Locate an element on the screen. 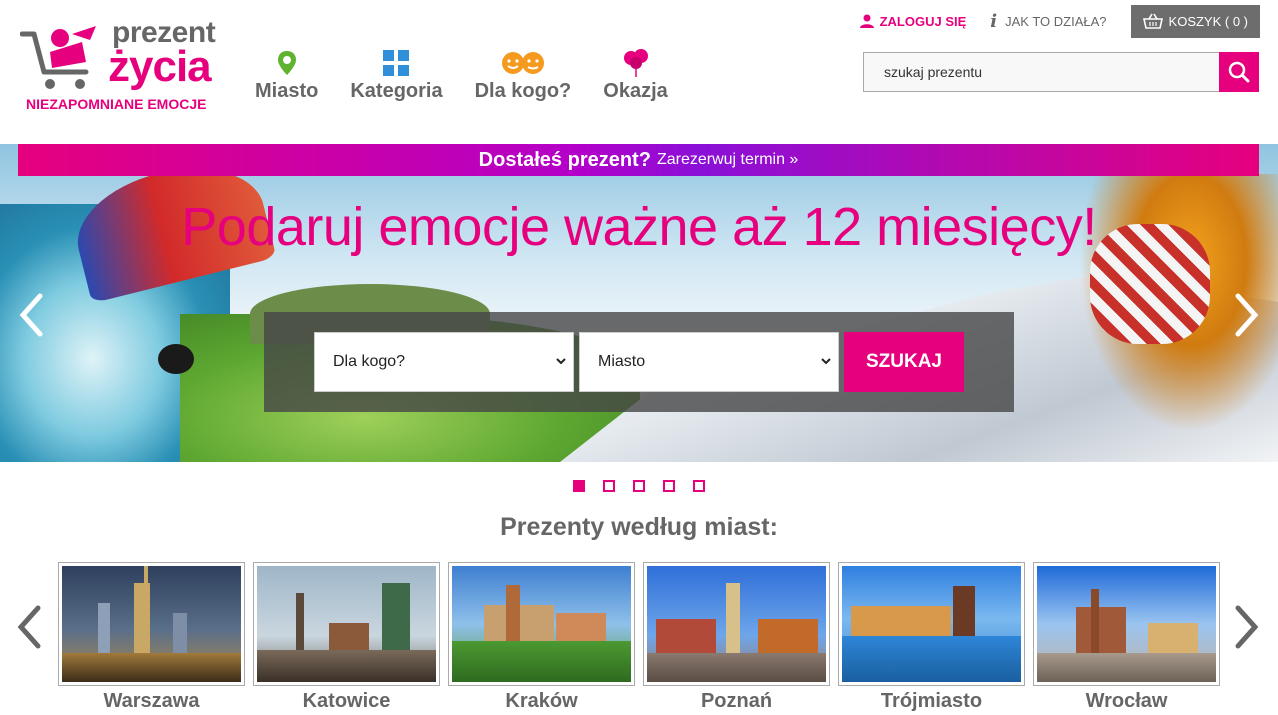 The height and width of the screenshot is (715, 1278). city-name: Poznań is located at coordinates (736, 701).